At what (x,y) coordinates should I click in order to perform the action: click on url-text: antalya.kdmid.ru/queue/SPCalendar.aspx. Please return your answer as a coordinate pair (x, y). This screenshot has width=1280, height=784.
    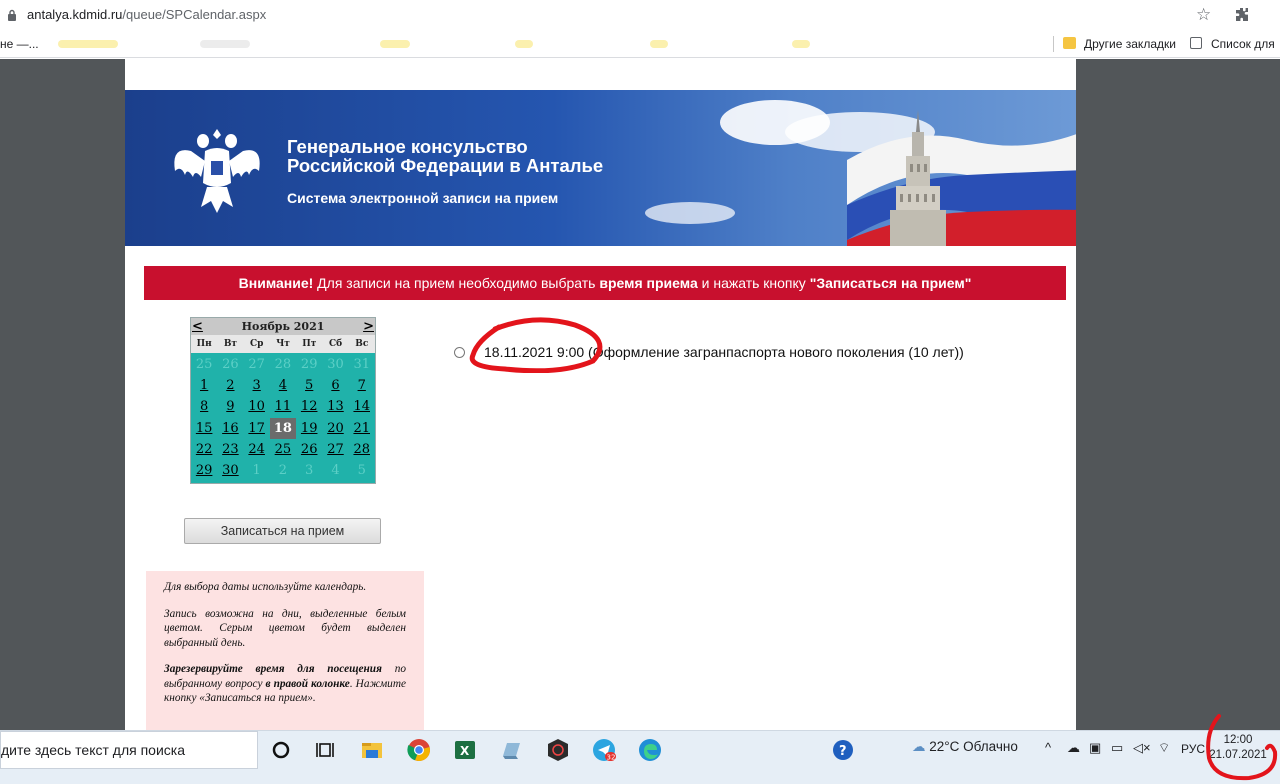
    Looking at the image, I should click on (146, 14).